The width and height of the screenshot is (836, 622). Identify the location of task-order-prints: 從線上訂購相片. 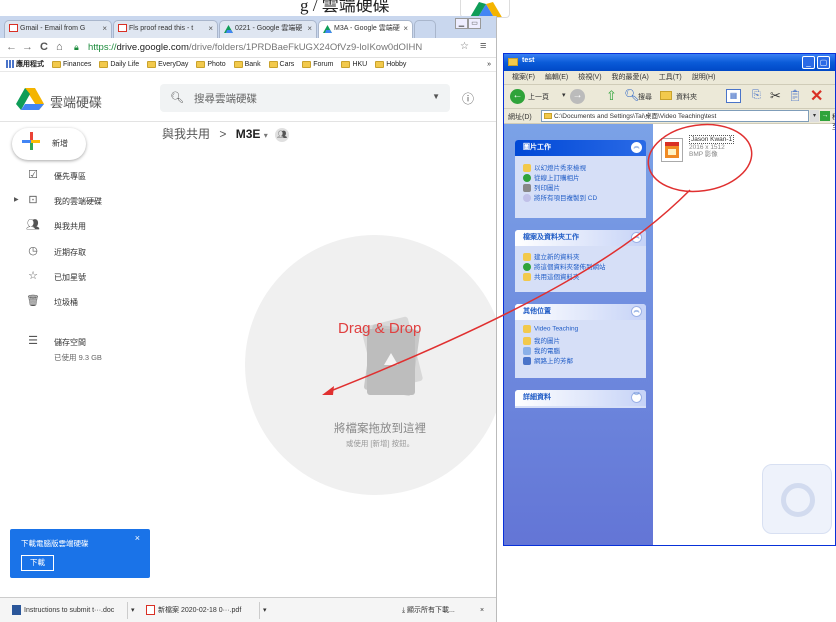
(551, 177).